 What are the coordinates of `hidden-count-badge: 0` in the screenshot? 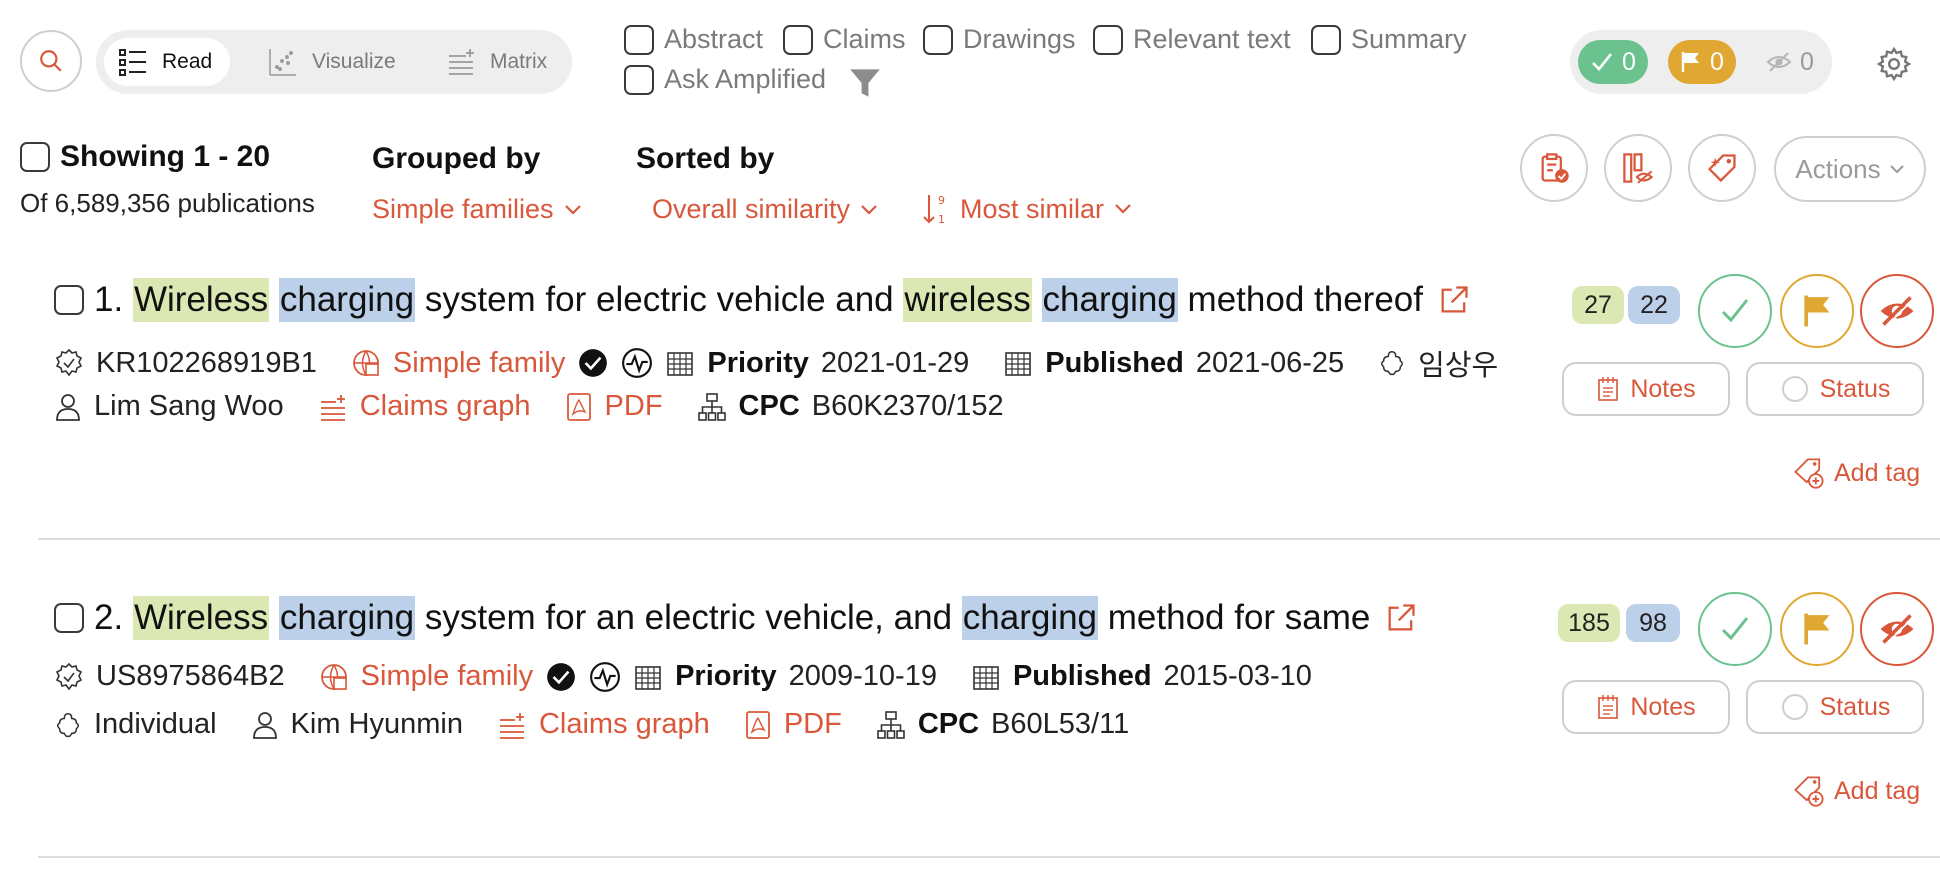 It's located at (1790, 62).